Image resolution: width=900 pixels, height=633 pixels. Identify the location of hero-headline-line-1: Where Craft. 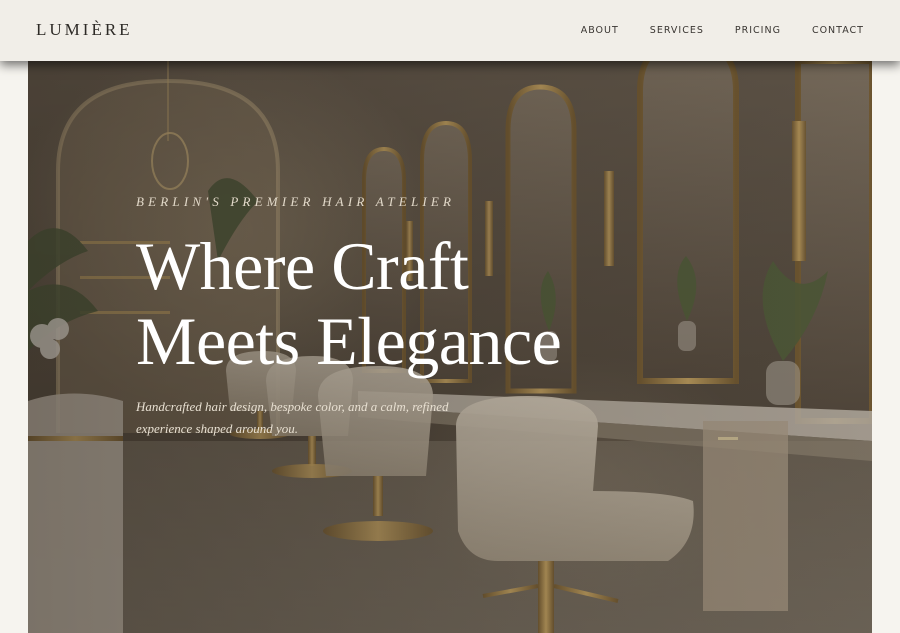
(302, 266).